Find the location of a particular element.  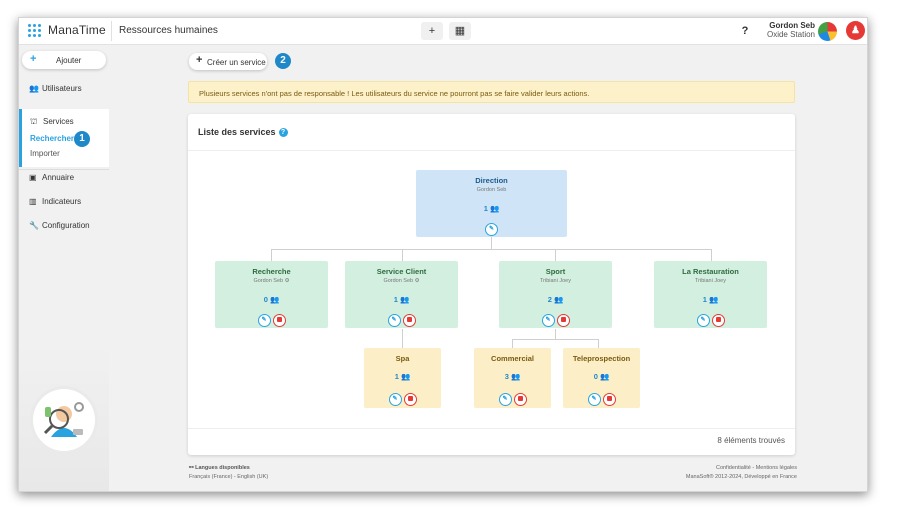

service-name: Commercial is located at coordinates (512, 358).